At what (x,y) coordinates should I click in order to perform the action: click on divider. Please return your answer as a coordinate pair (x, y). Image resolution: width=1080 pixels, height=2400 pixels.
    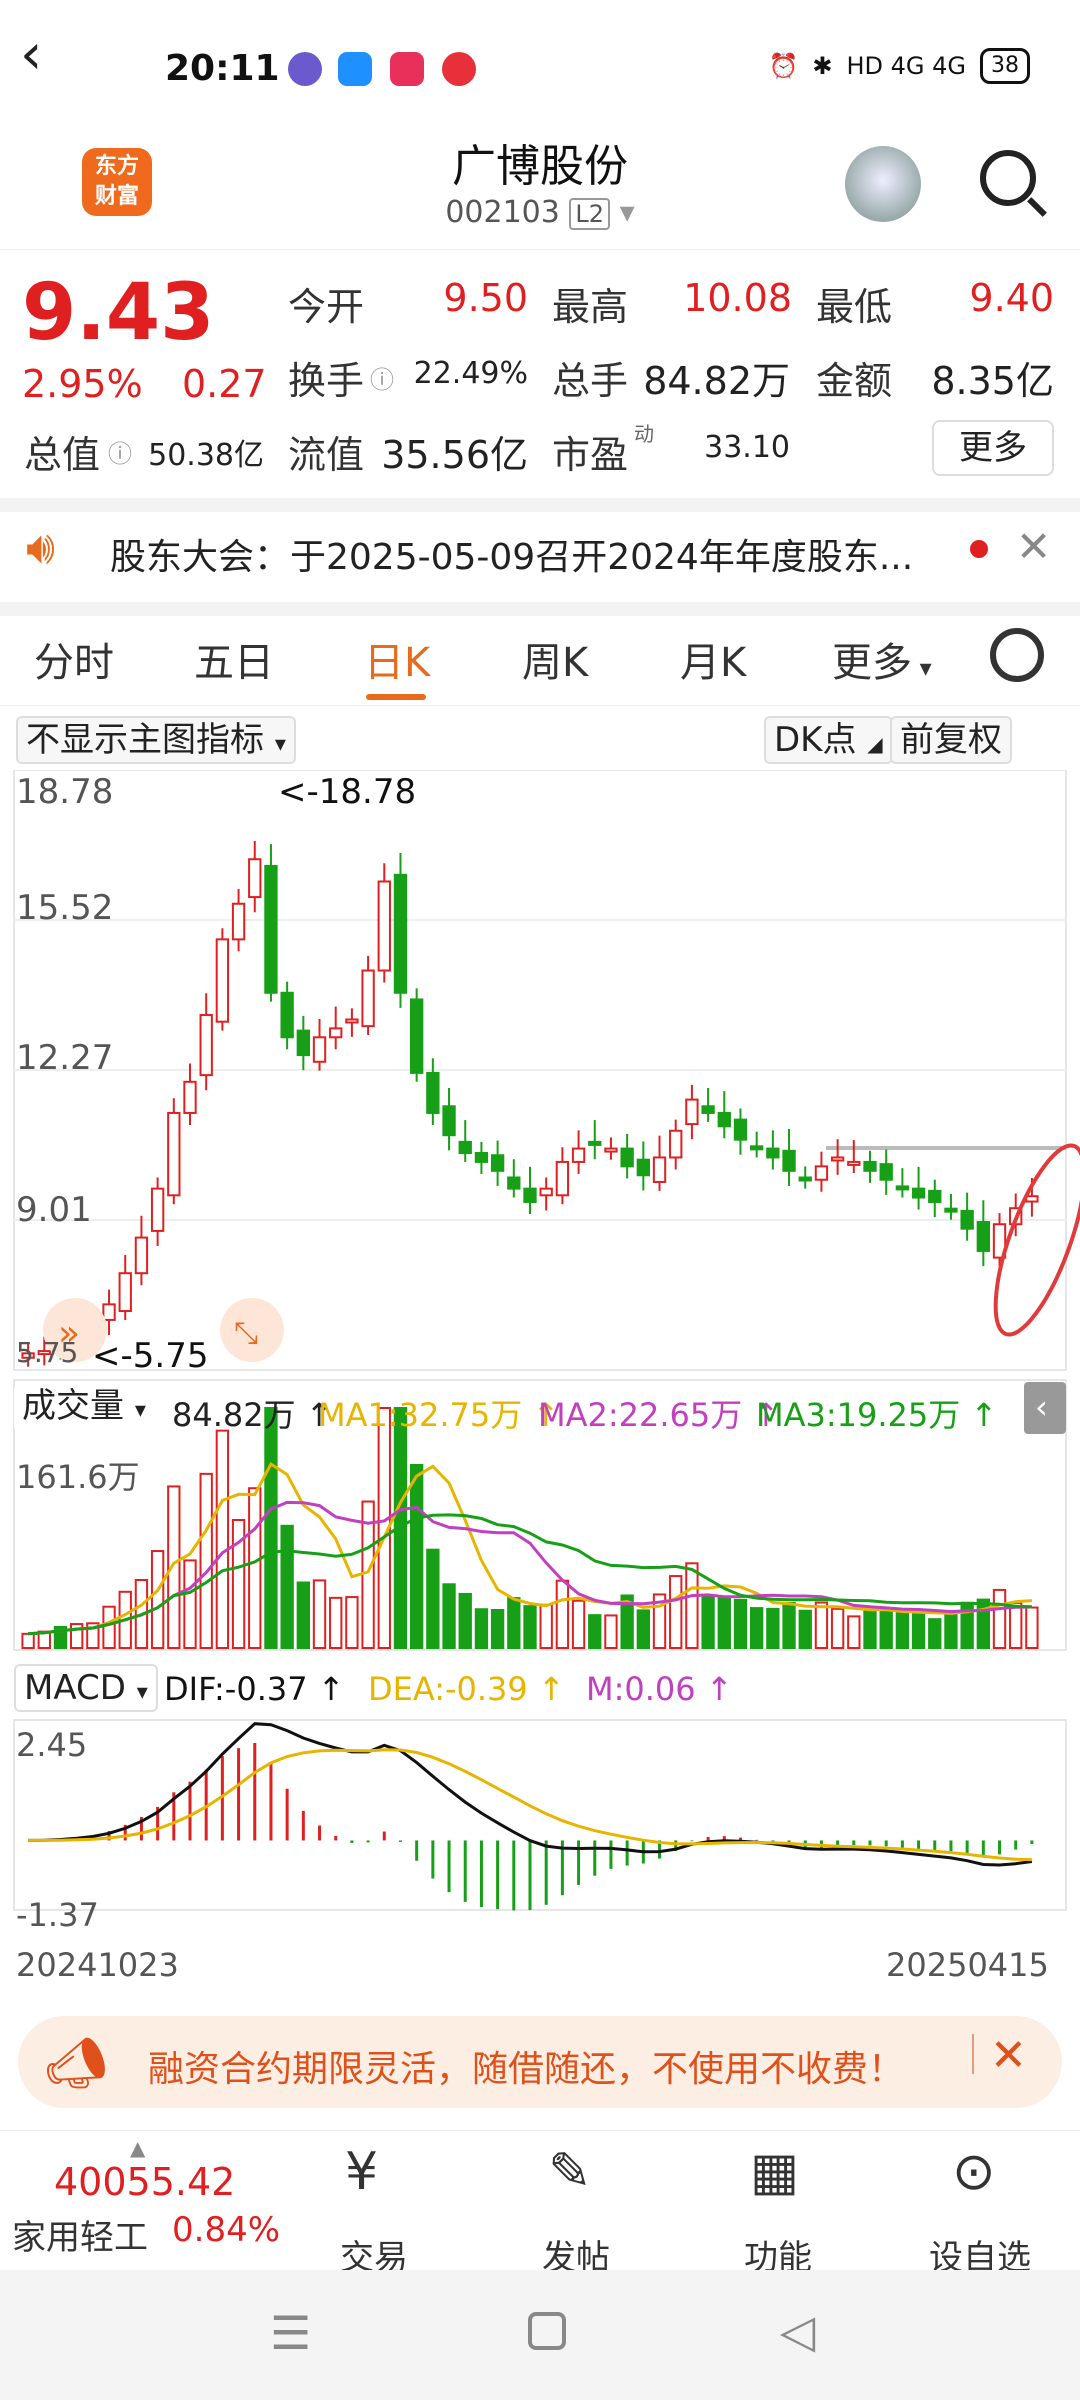
    Looking at the image, I should click on (540, 609).